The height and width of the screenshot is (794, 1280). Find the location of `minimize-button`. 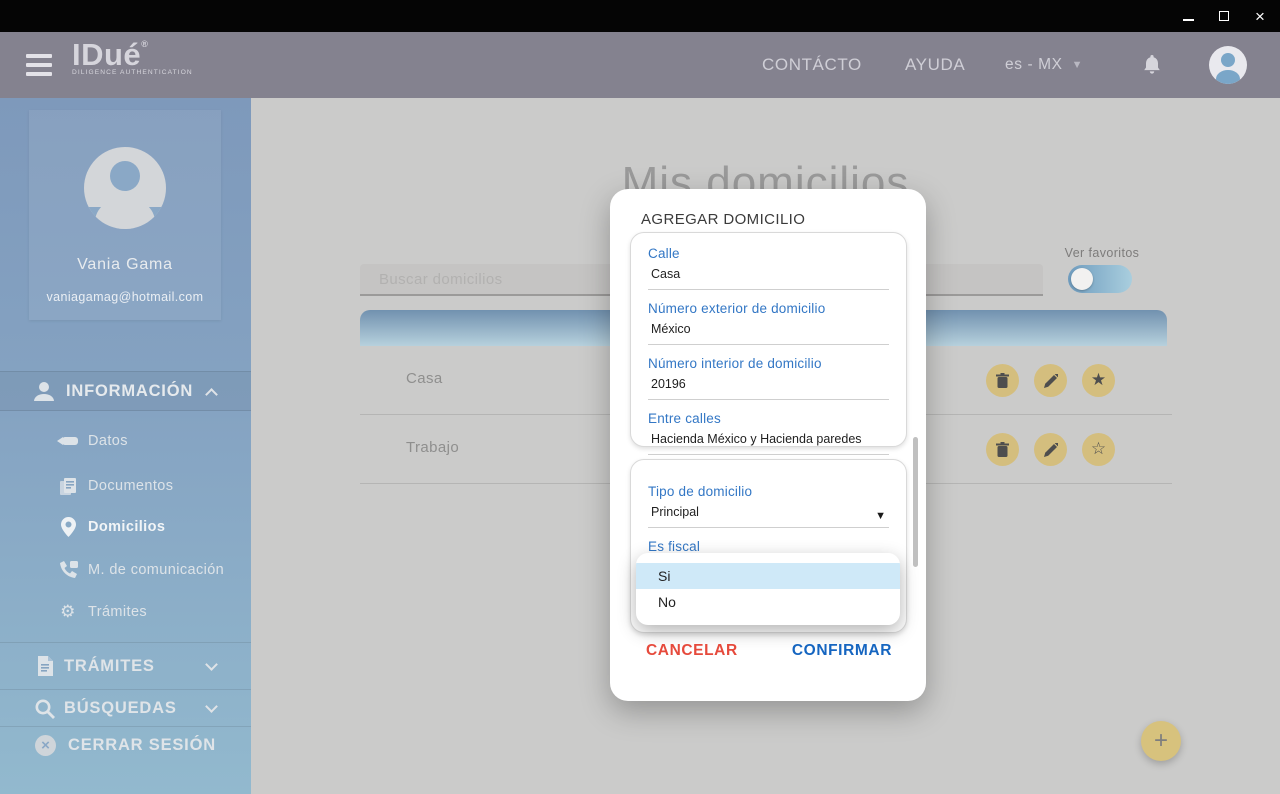

minimize-button is located at coordinates (1188, 16).